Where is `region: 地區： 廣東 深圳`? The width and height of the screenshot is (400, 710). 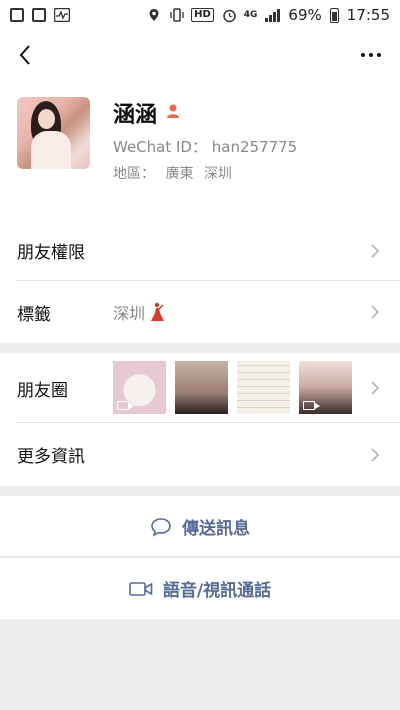 region: 地區： 廣東 深圳 is located at coordinates (175, 173).